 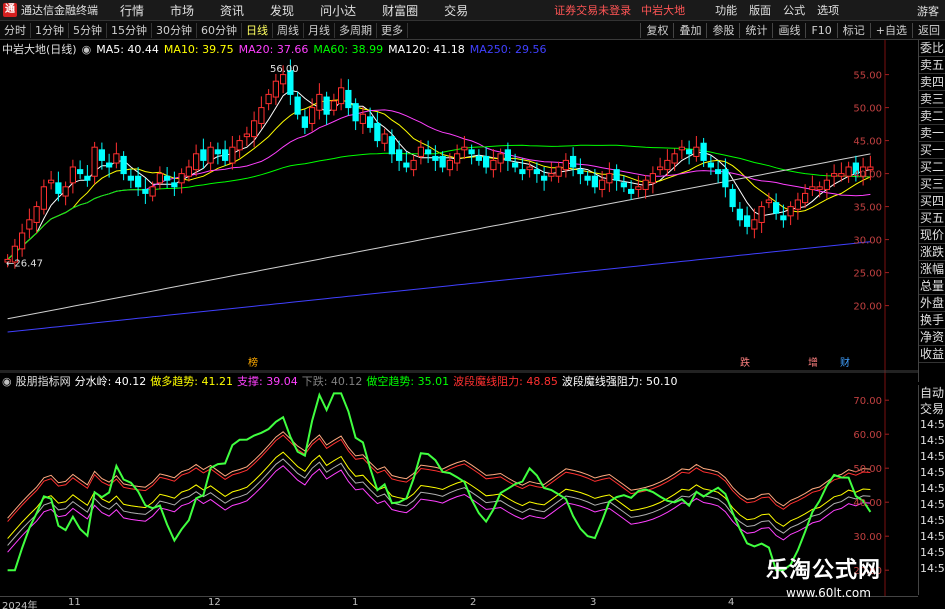 What do you see at coordinates (788, 30) in the screenshot?
I see `draw-line-button: 画线` at bounding box center [788, 30].